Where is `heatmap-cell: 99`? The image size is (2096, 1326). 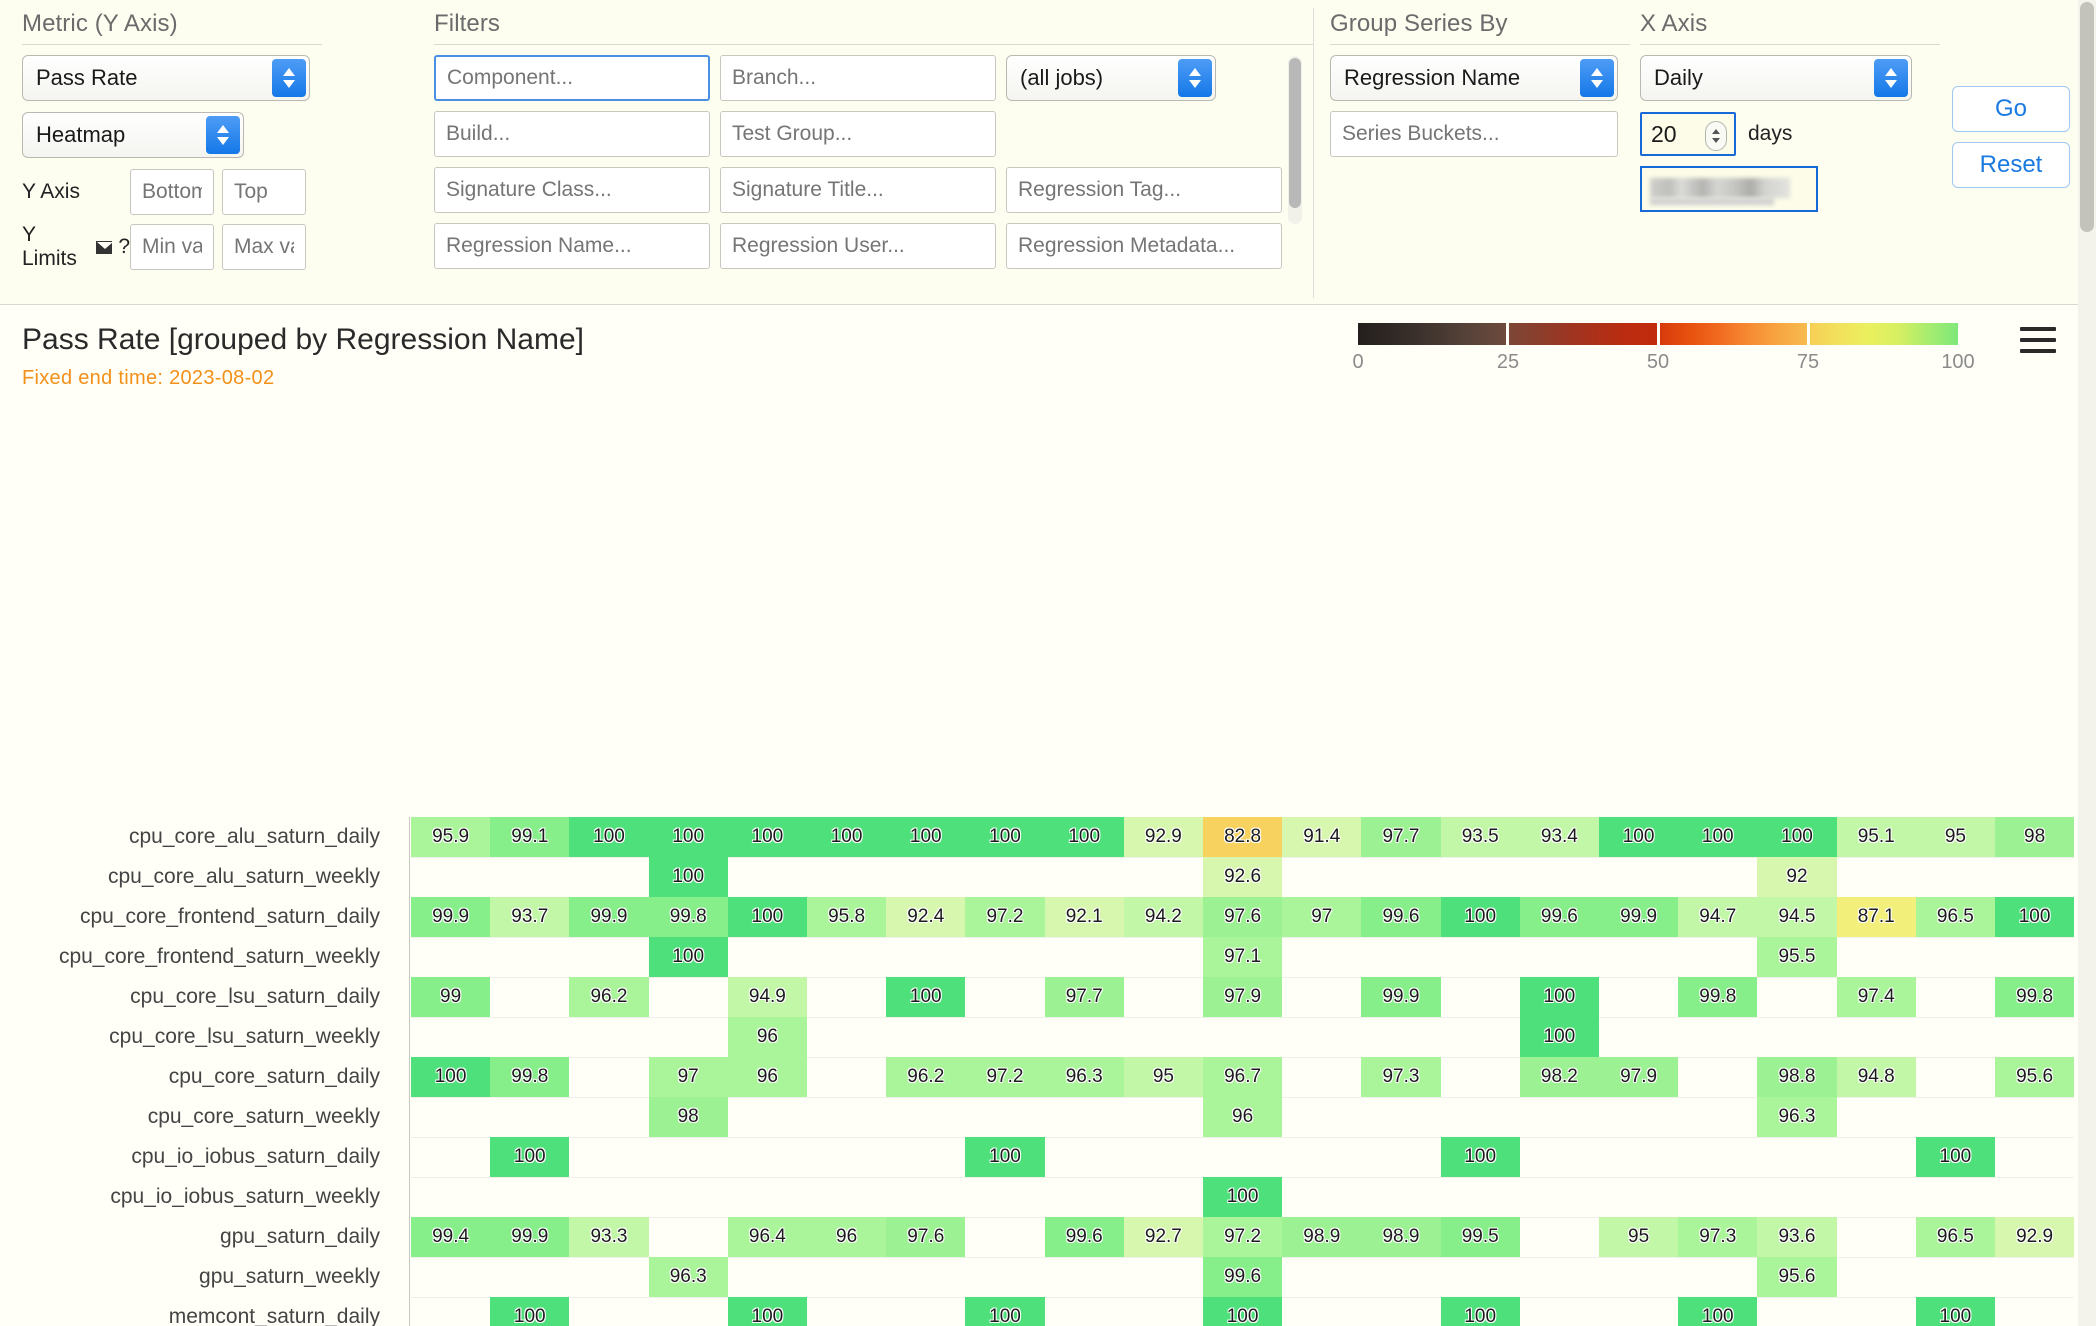
heatmap-cell: 99 is located at coordinates (451, 997).